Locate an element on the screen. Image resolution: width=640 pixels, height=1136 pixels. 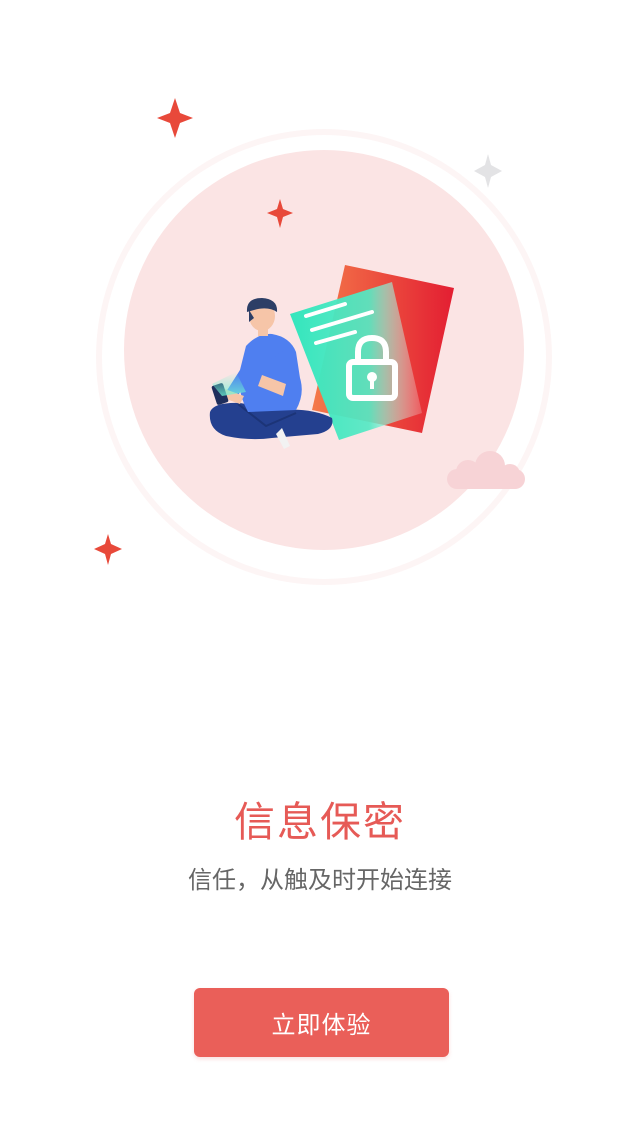
page-subtitle: 信任，从触及时开始连接 is located at coordinates (320, 880).